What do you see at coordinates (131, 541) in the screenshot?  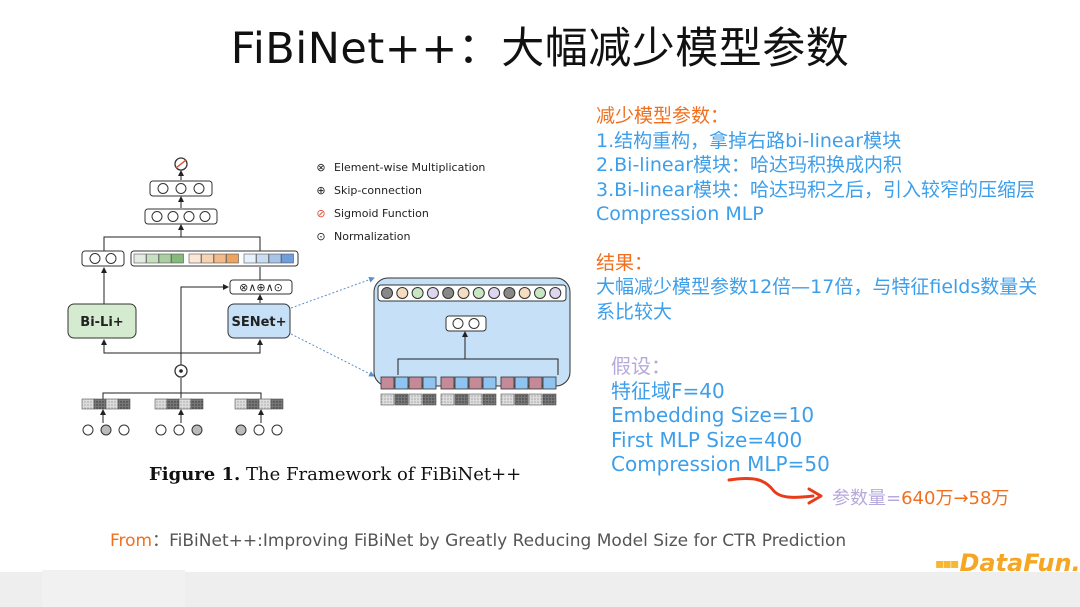 I see `source-from-label: From` at bounding box center [131, 541].